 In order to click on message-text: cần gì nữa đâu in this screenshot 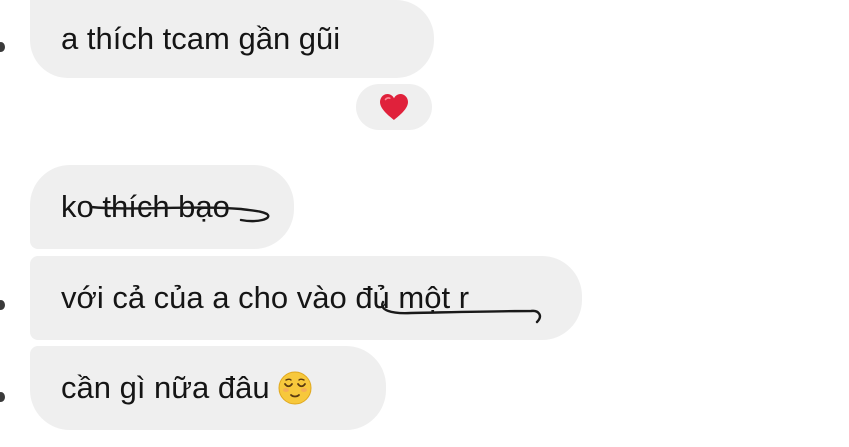, I will do `click(165, 387)`.